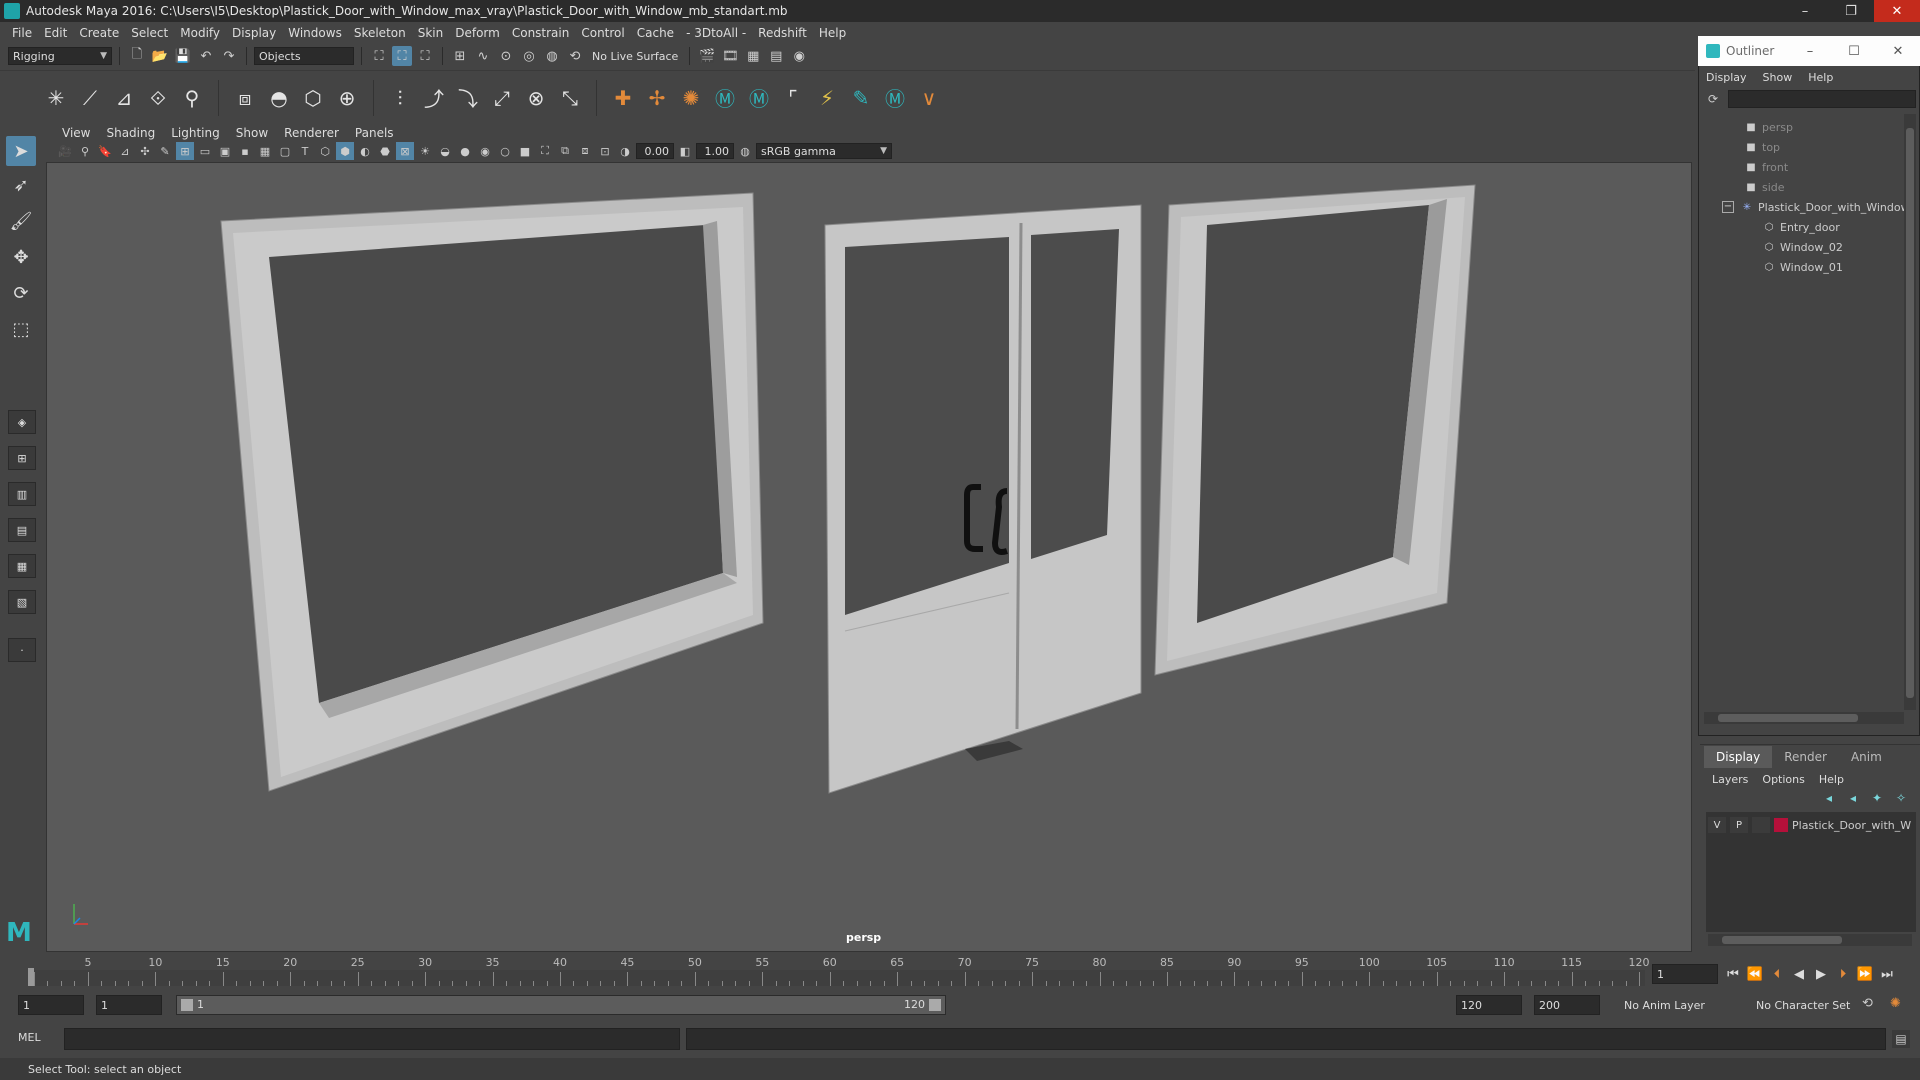 This screenshot has width=1920, height=1080. Describe the element at coordinates (1829, 798) in the screenshot. I see `move-layer-up-icon: ◂` at that location.